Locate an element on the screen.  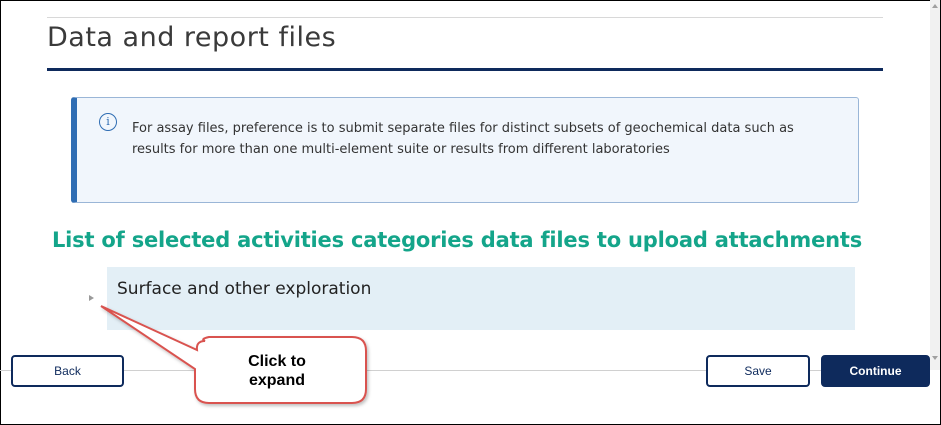
continue-button: Continue is located at coordinates (875, 371).